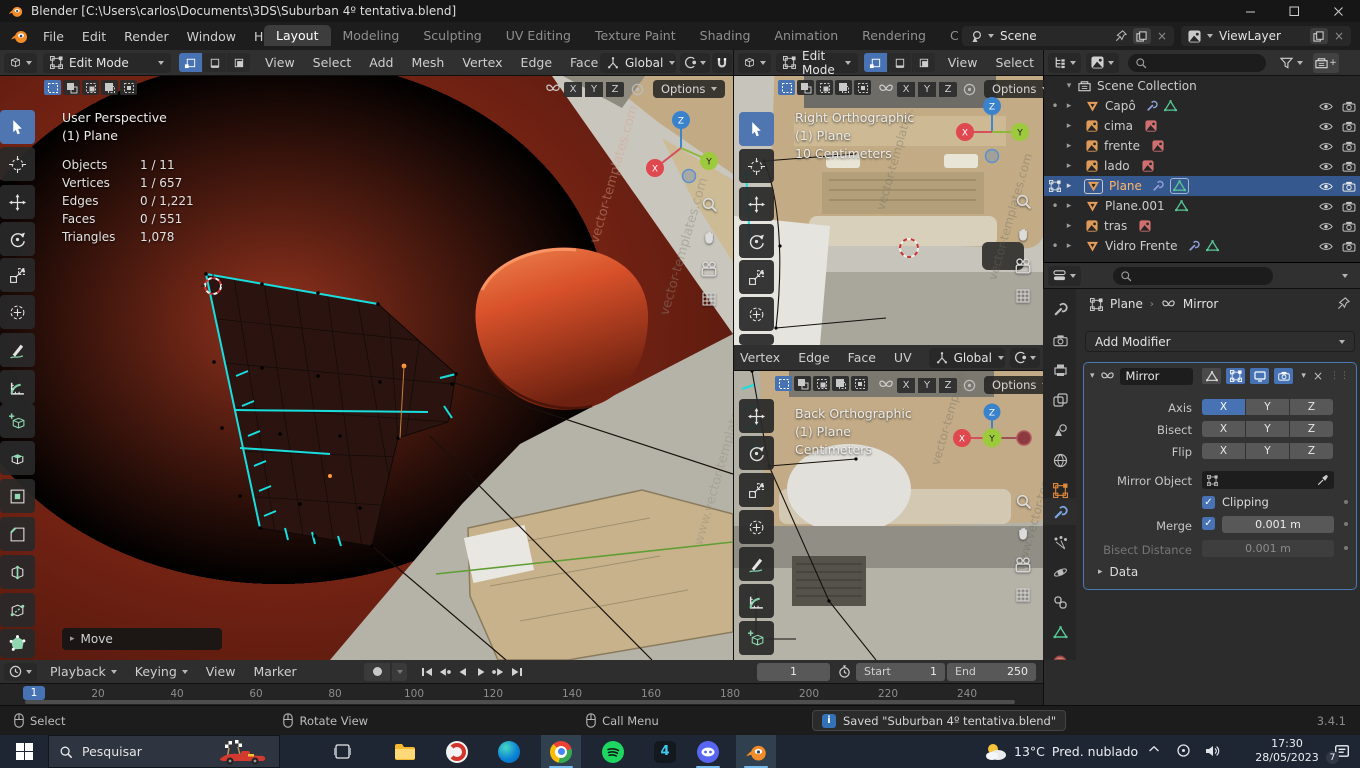 Image resolution: width=1360 pixels, height=768 pixels. Describe the element at coordinates (17, 572) in the screenshot. I see `loop-cut-tool` at that location.